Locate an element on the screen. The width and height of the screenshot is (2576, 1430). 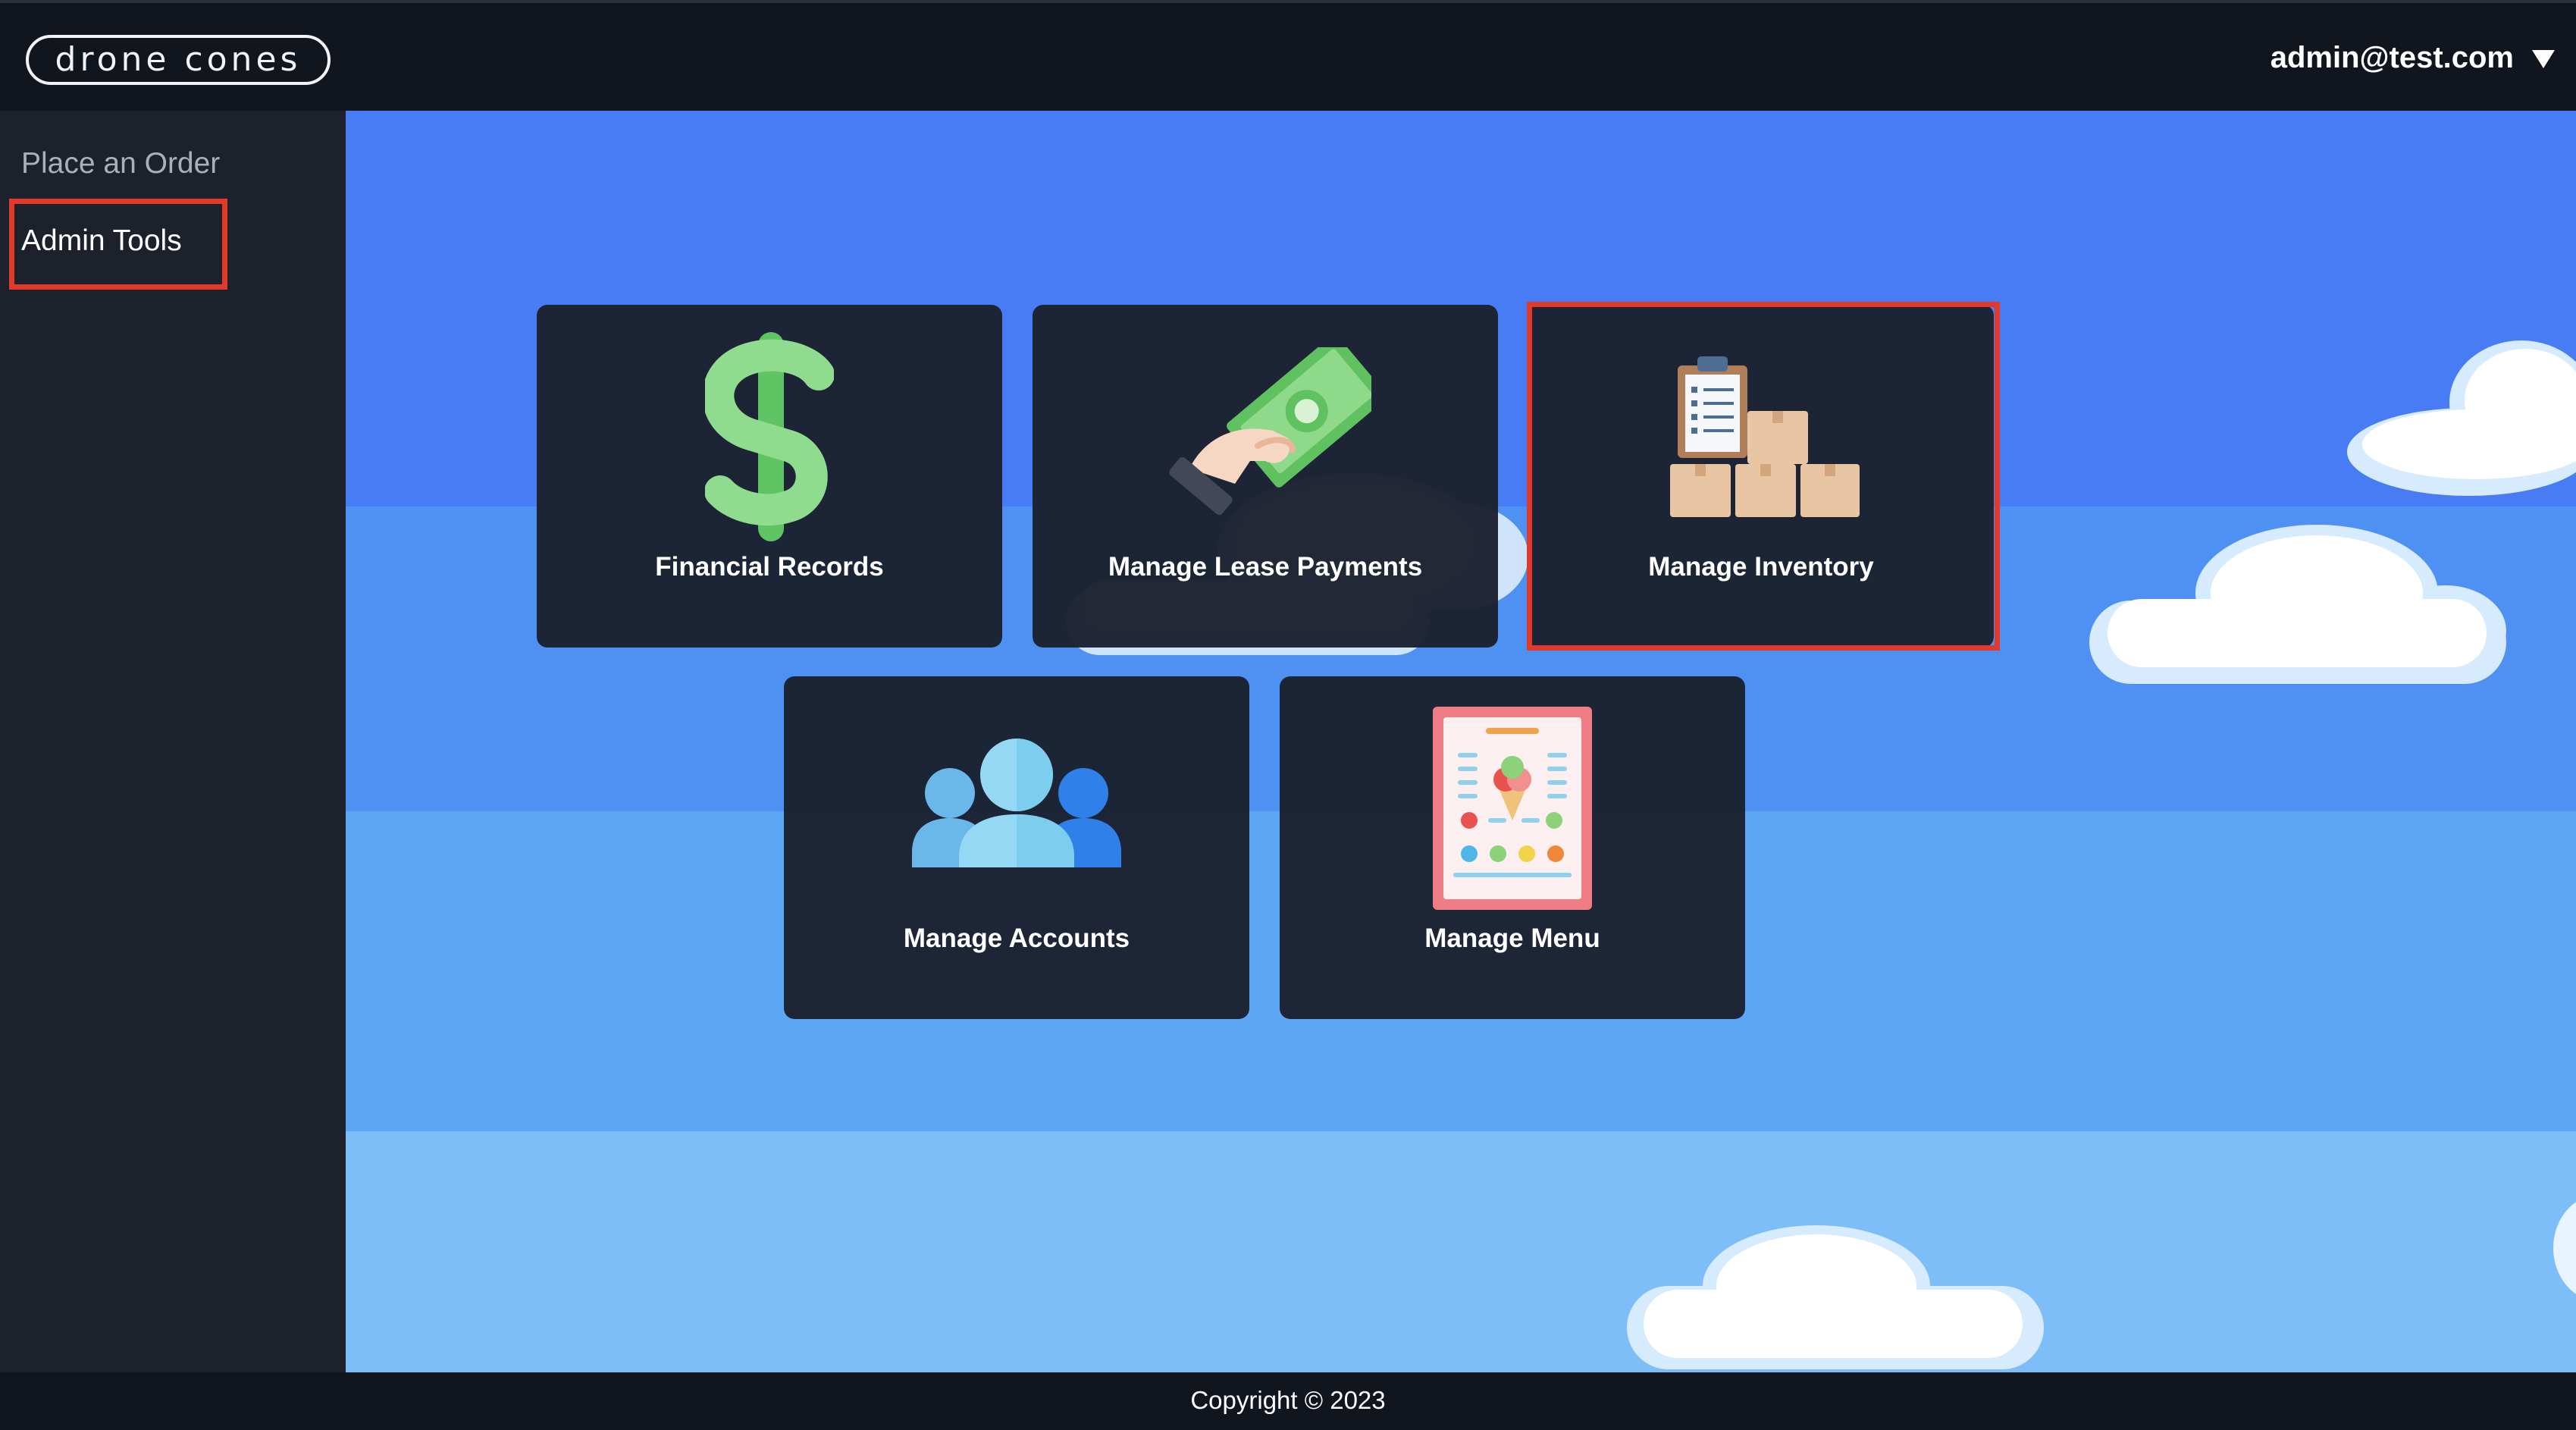
financial-records-card: Financial Records is located at coordinates (769, 477).